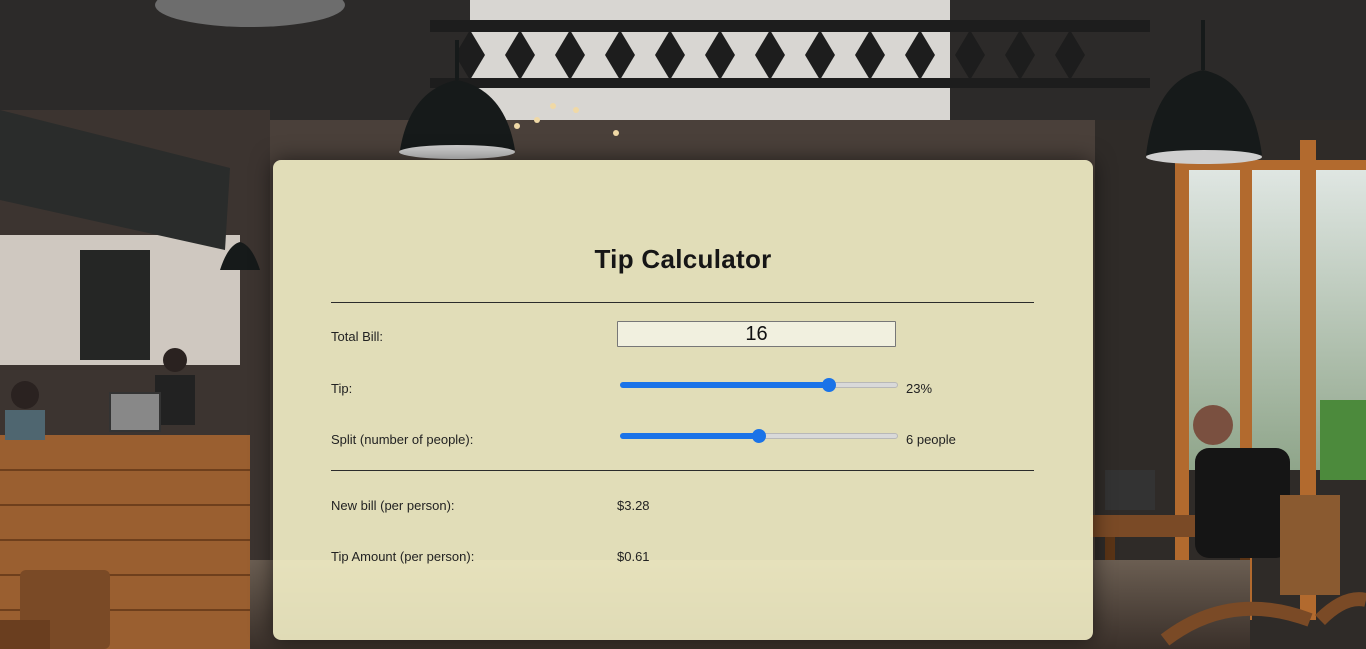  I want to click on page-title: Tip Calculator, so click(683, 259).